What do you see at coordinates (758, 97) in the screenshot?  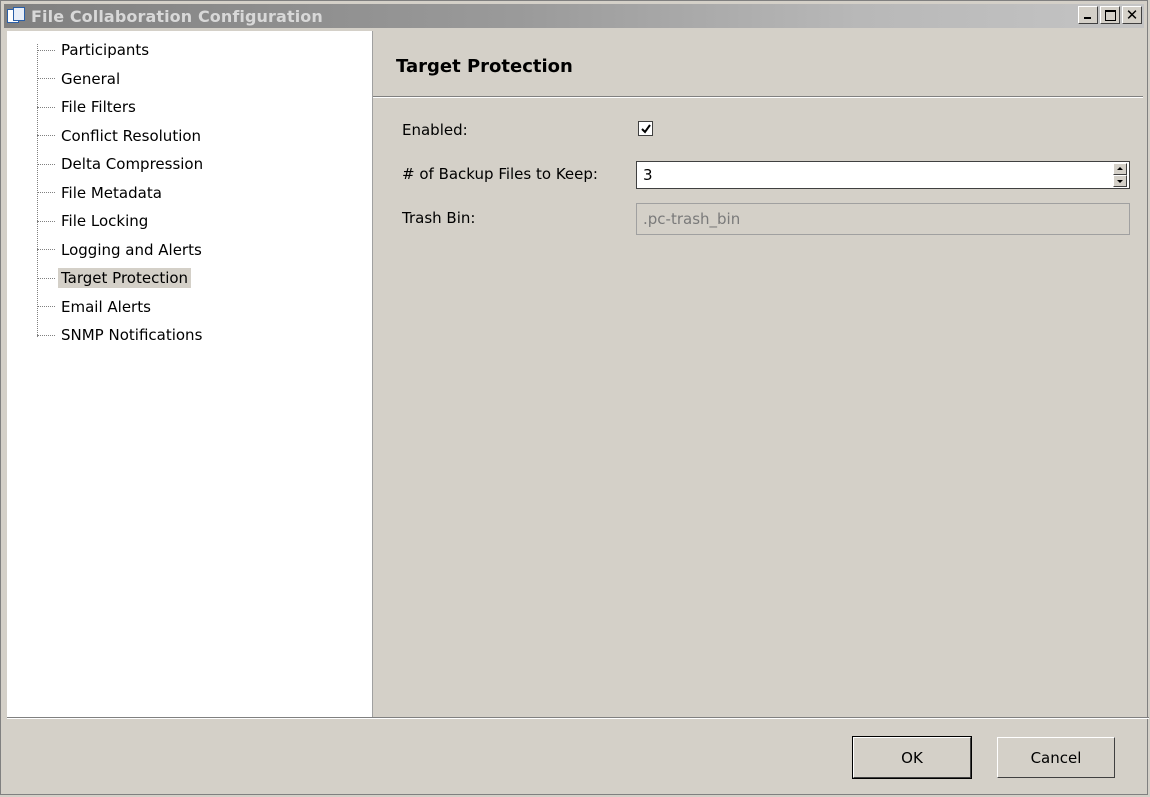 I see `header-divider` at bounding box center [758, 97].